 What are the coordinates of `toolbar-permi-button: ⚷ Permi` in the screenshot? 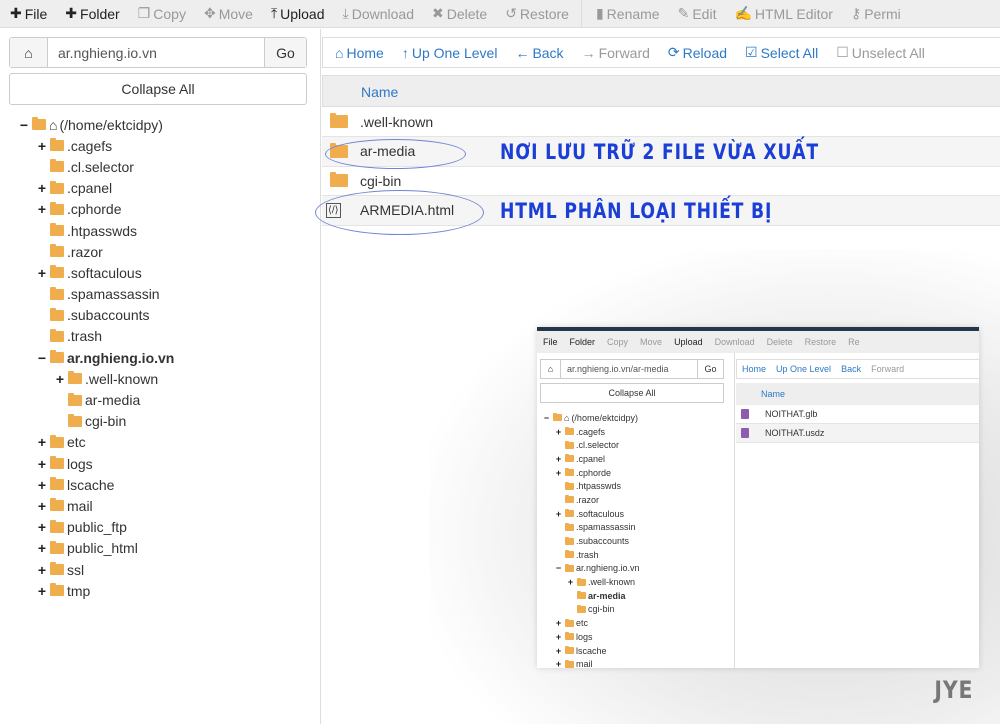 It's located at (875, 13).